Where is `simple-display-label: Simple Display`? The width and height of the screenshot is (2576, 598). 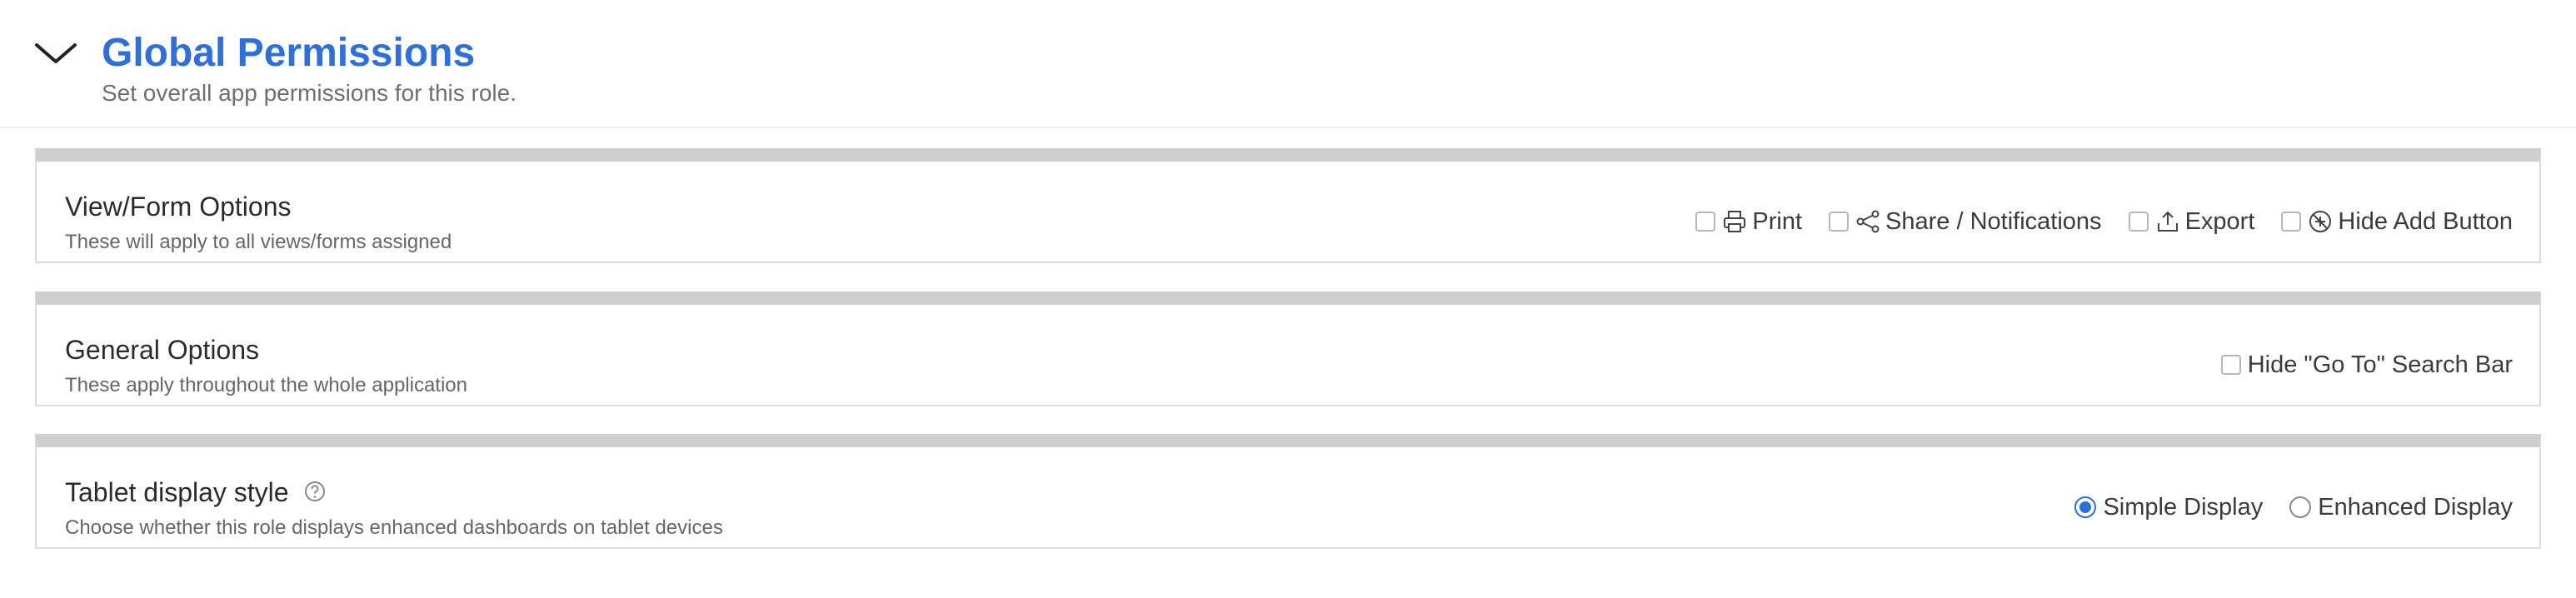 simple-display-label: Simple Display is located at coordinates (2183, 507).